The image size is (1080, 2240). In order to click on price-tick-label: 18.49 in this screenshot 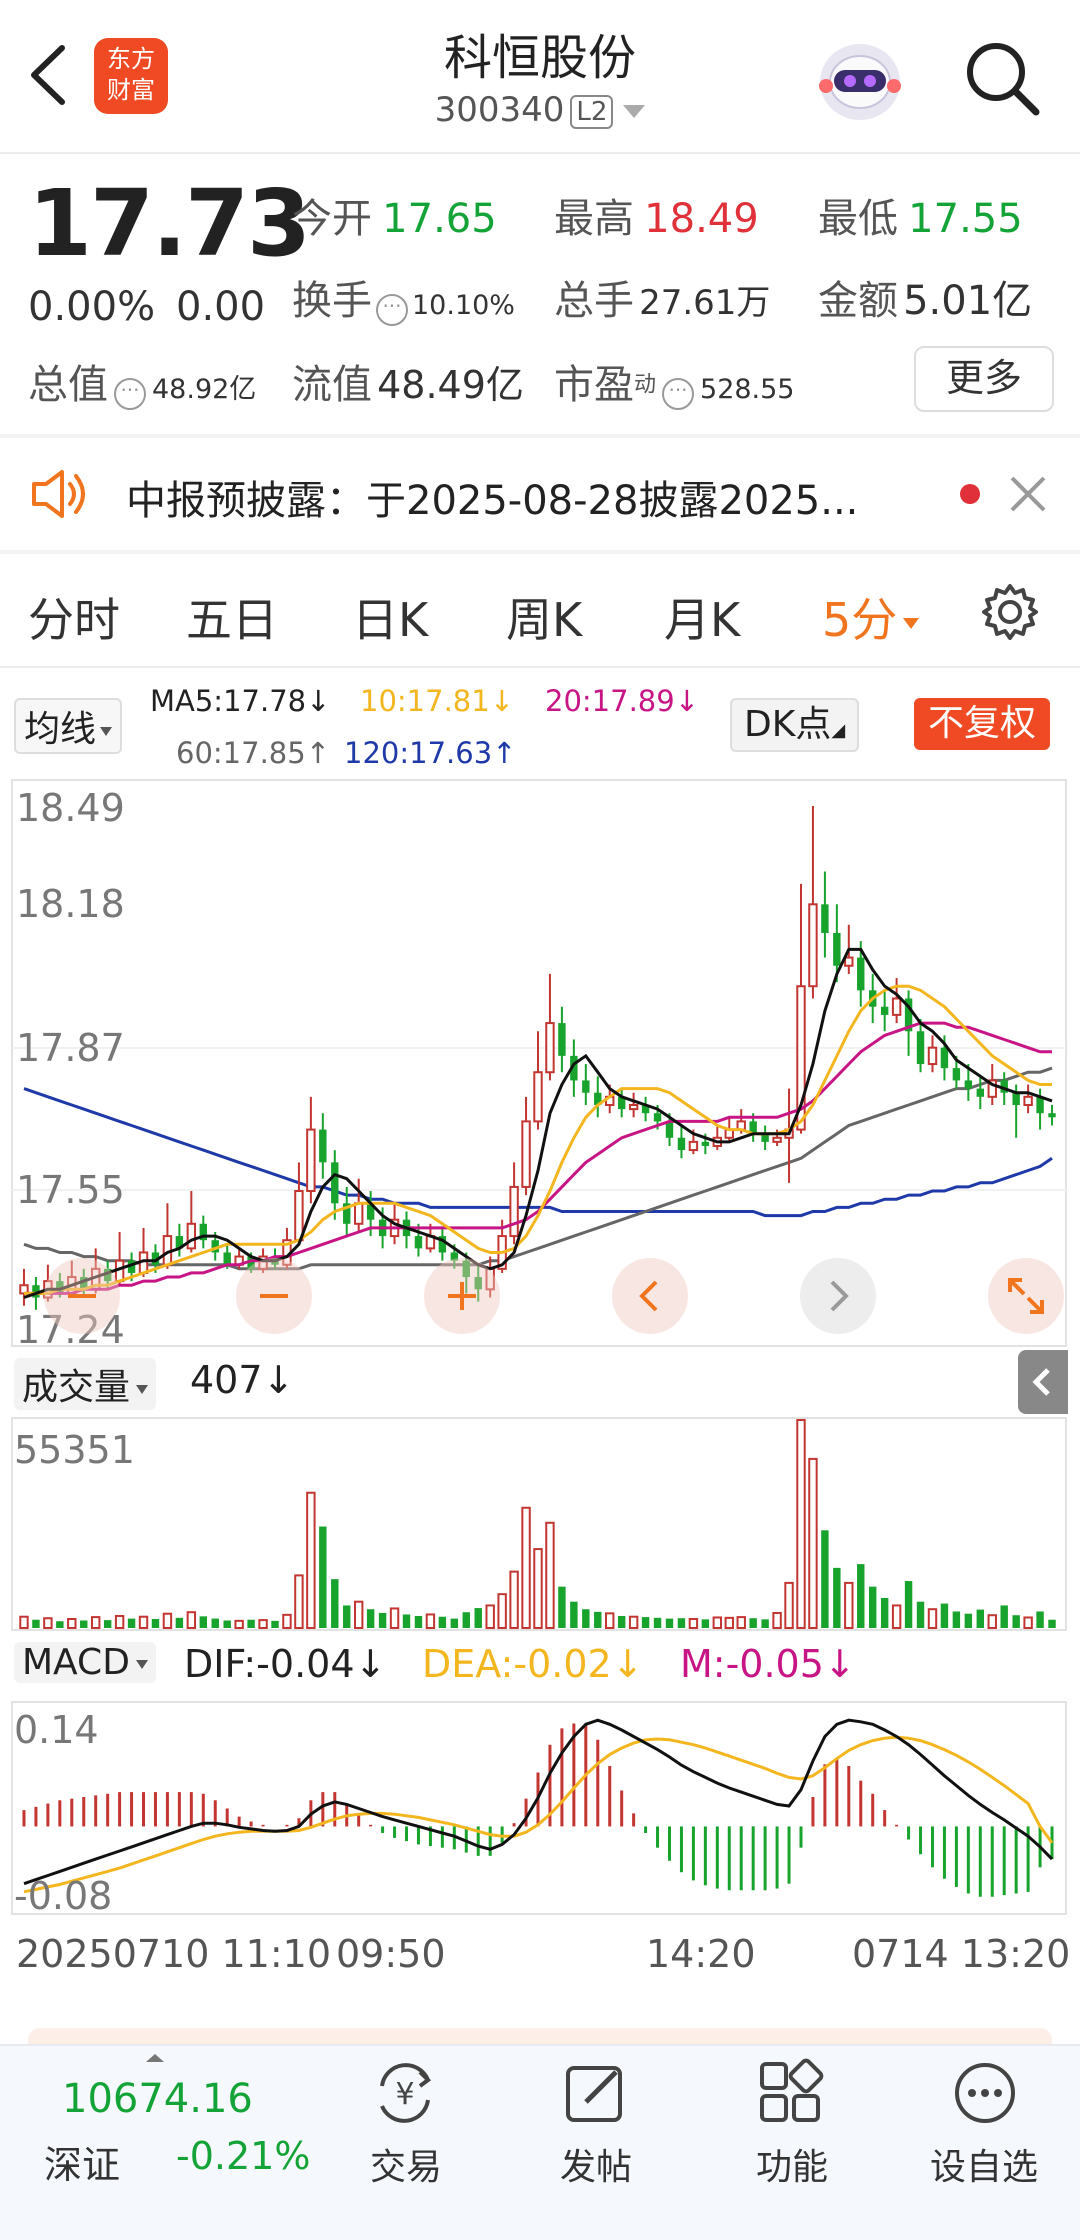, I will do `click(70, 808)`.